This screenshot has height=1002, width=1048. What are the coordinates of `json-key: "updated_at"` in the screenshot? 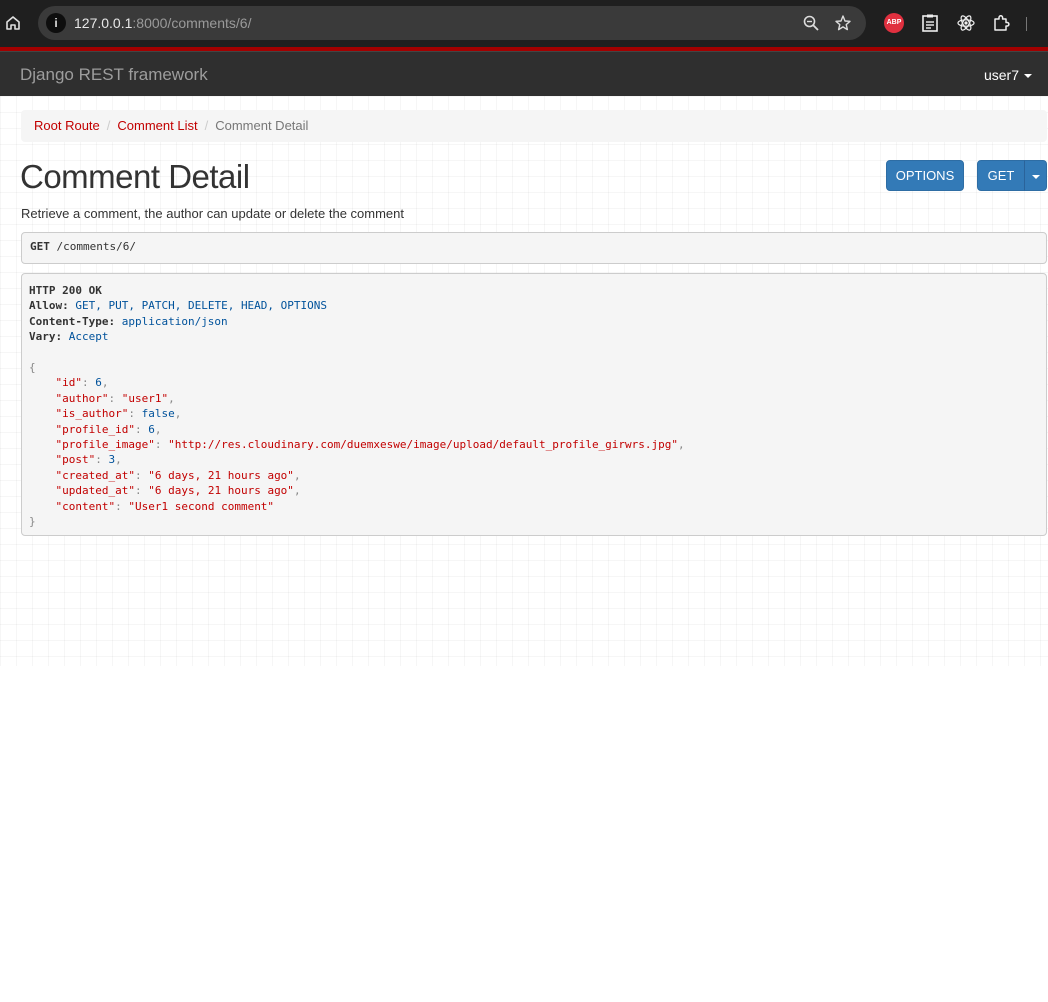 It's located at (95, 491).